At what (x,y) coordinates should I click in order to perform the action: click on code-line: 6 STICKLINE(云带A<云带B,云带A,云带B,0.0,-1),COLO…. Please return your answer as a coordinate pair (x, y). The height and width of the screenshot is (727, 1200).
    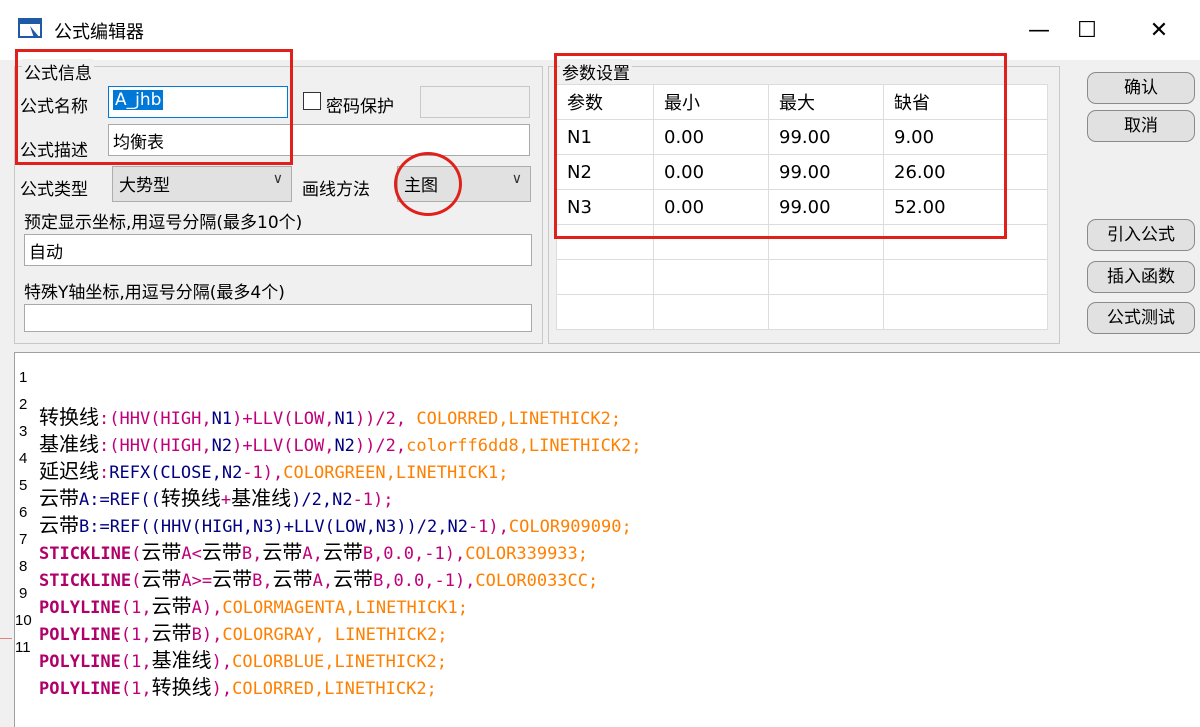
    Looking at the image, I should click on (301, 530).